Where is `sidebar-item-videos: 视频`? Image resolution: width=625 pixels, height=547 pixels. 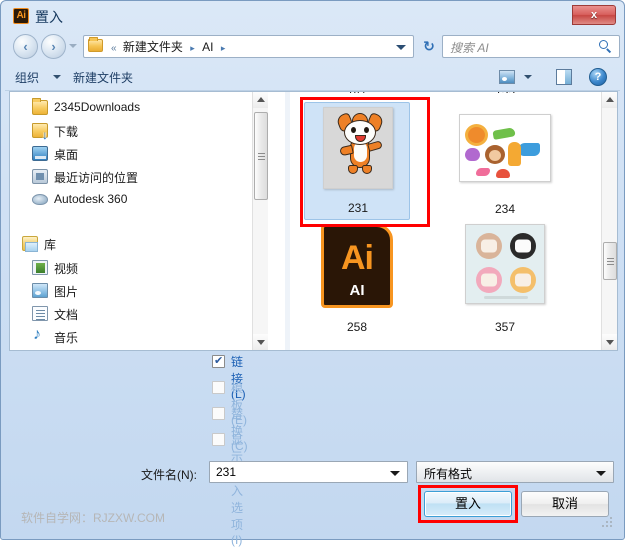 sidebar-item-videos: 视频 is located at coordinates (139, 268).